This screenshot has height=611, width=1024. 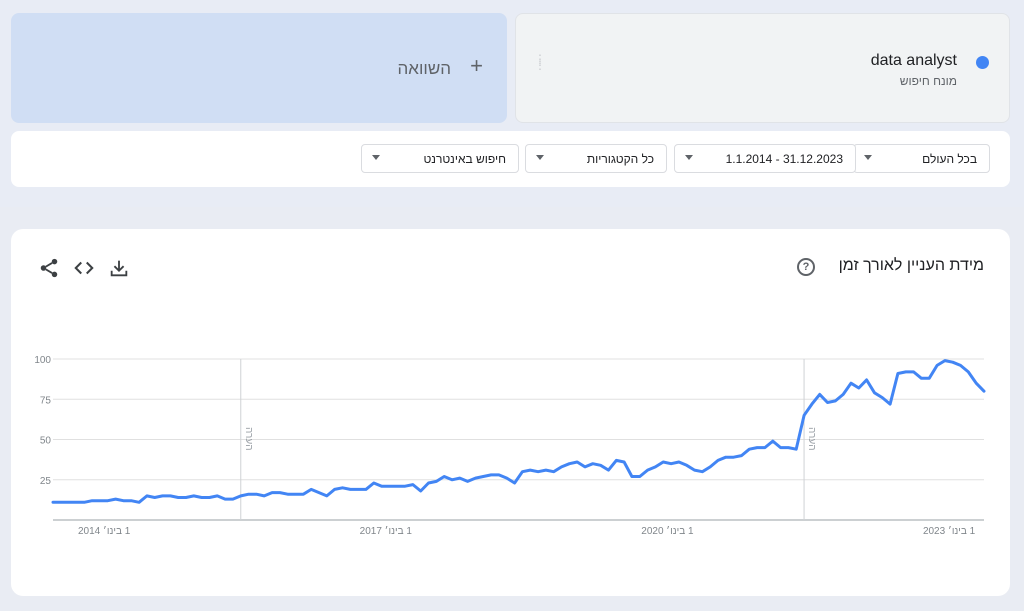 What do you see at coordinates (386, 531) in the screenshot?
I see `x-tick-label: 1 בינו׳ 2017` at bounding box center [386, 531].